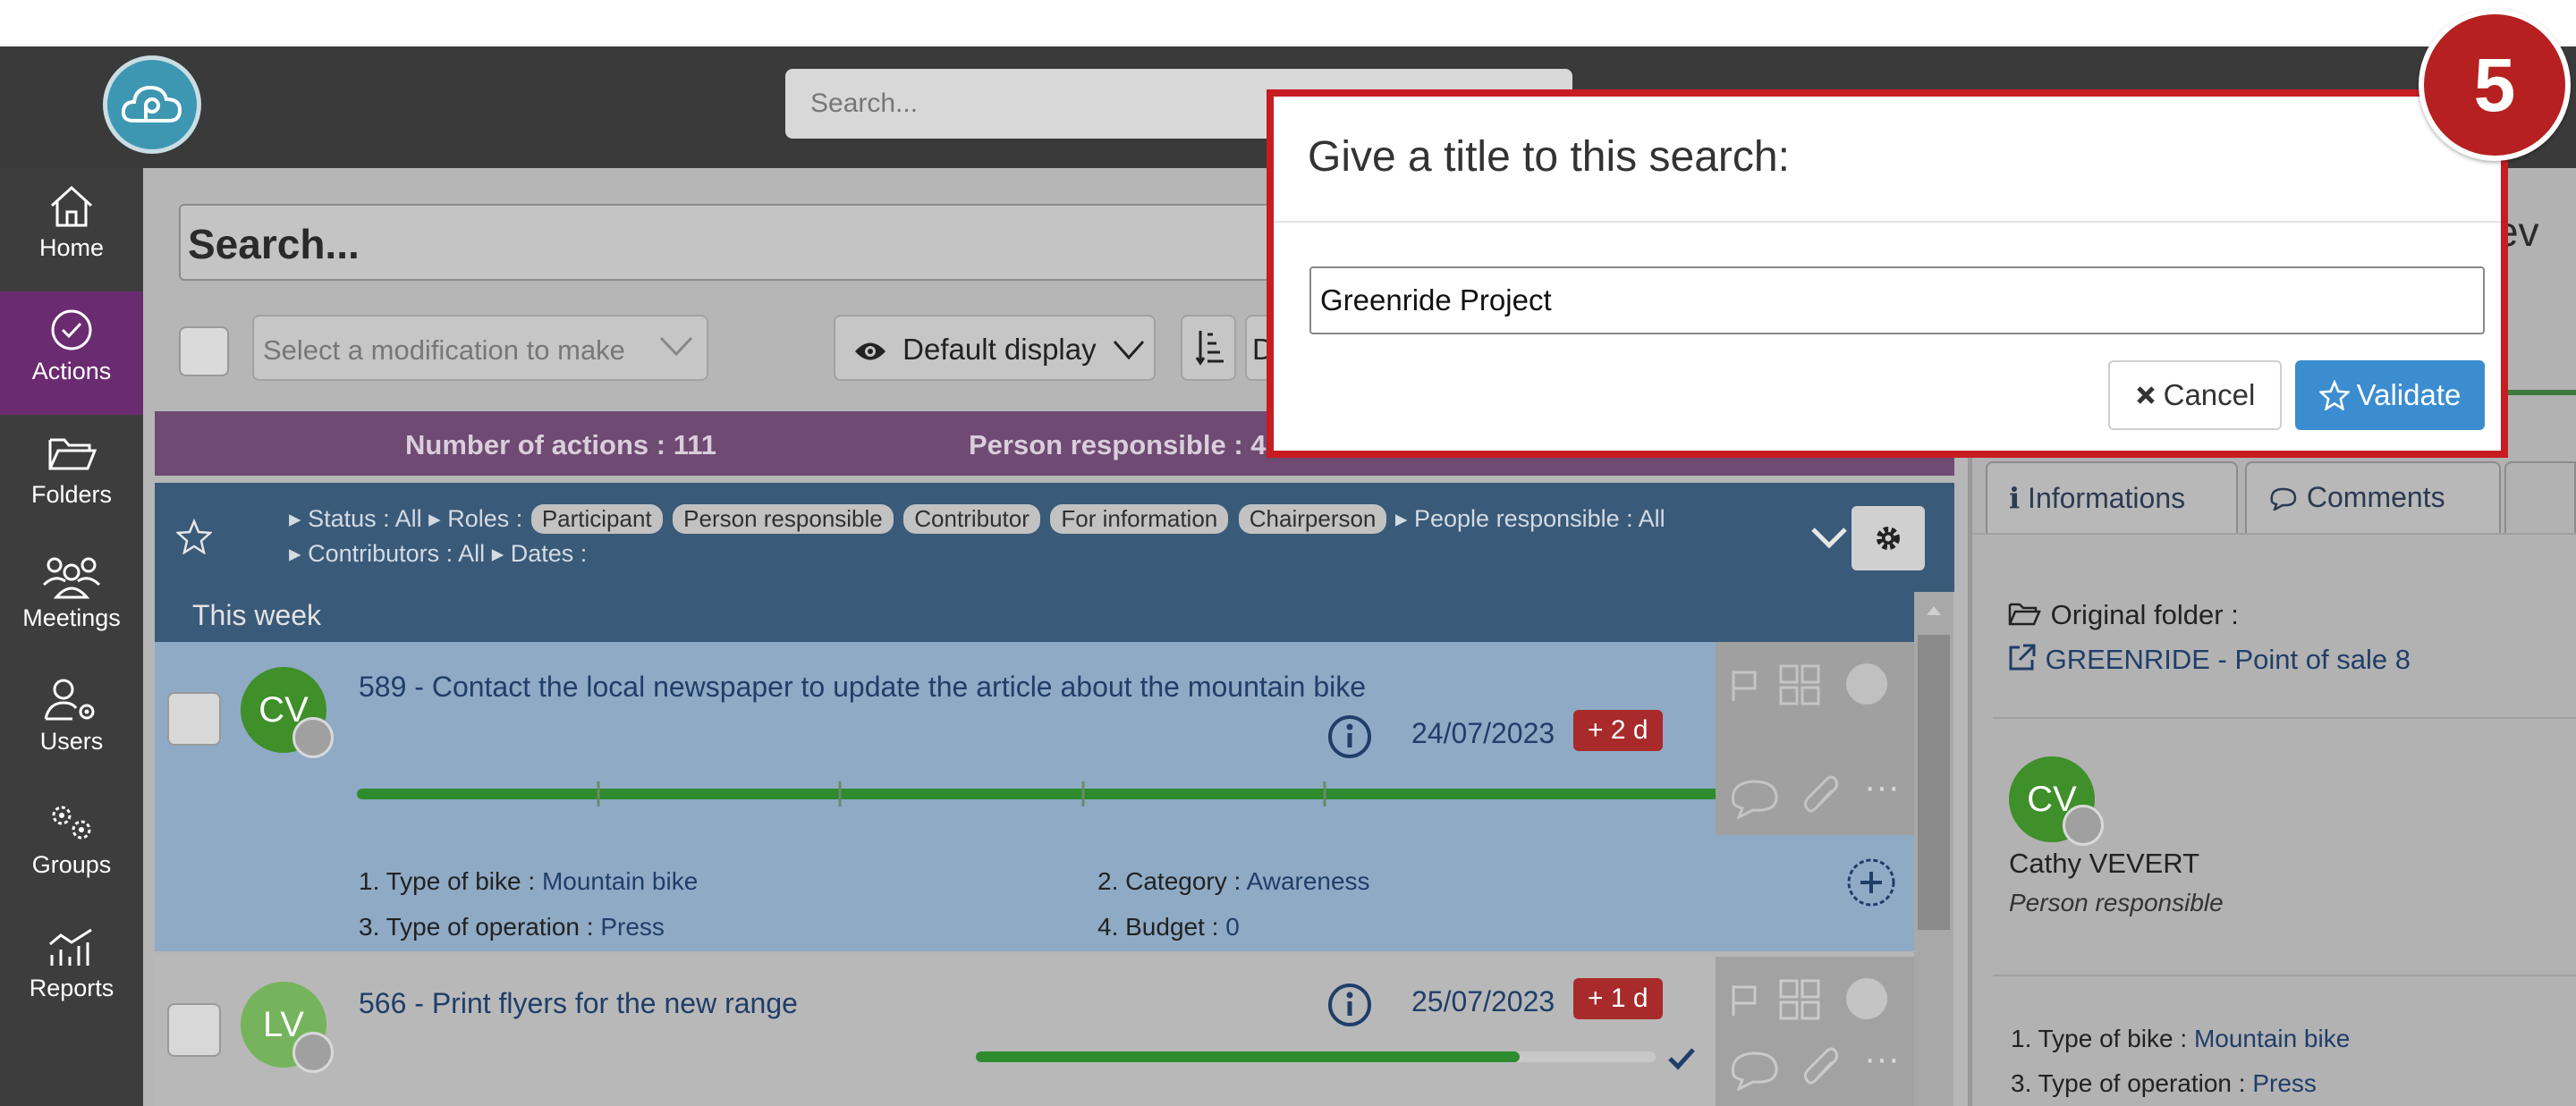 Image resolution: width=2576 pixels, height=1106 pixels. Describe the element at coordinates (71, 988) in the screenshot. I see `sidebar-item-label: Reports` at that location.